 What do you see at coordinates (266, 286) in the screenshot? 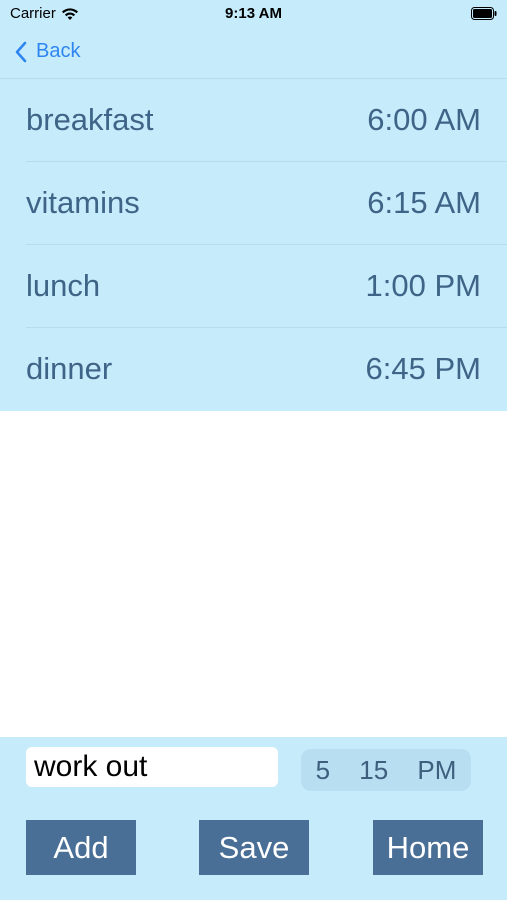
I see `list-item: lunch 1:00 PM` at bounding box center [266, 286].